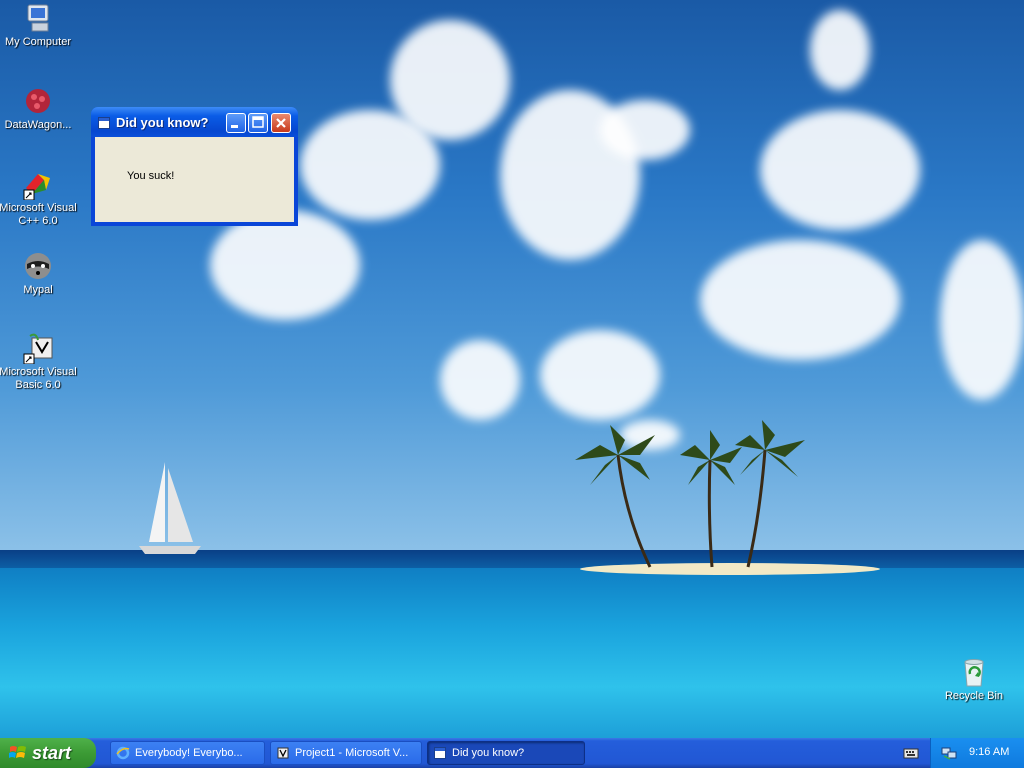 The image size is (1024, 768). I want to click on did-you-know-window: Did you know? You suck!, so click(194, 166).